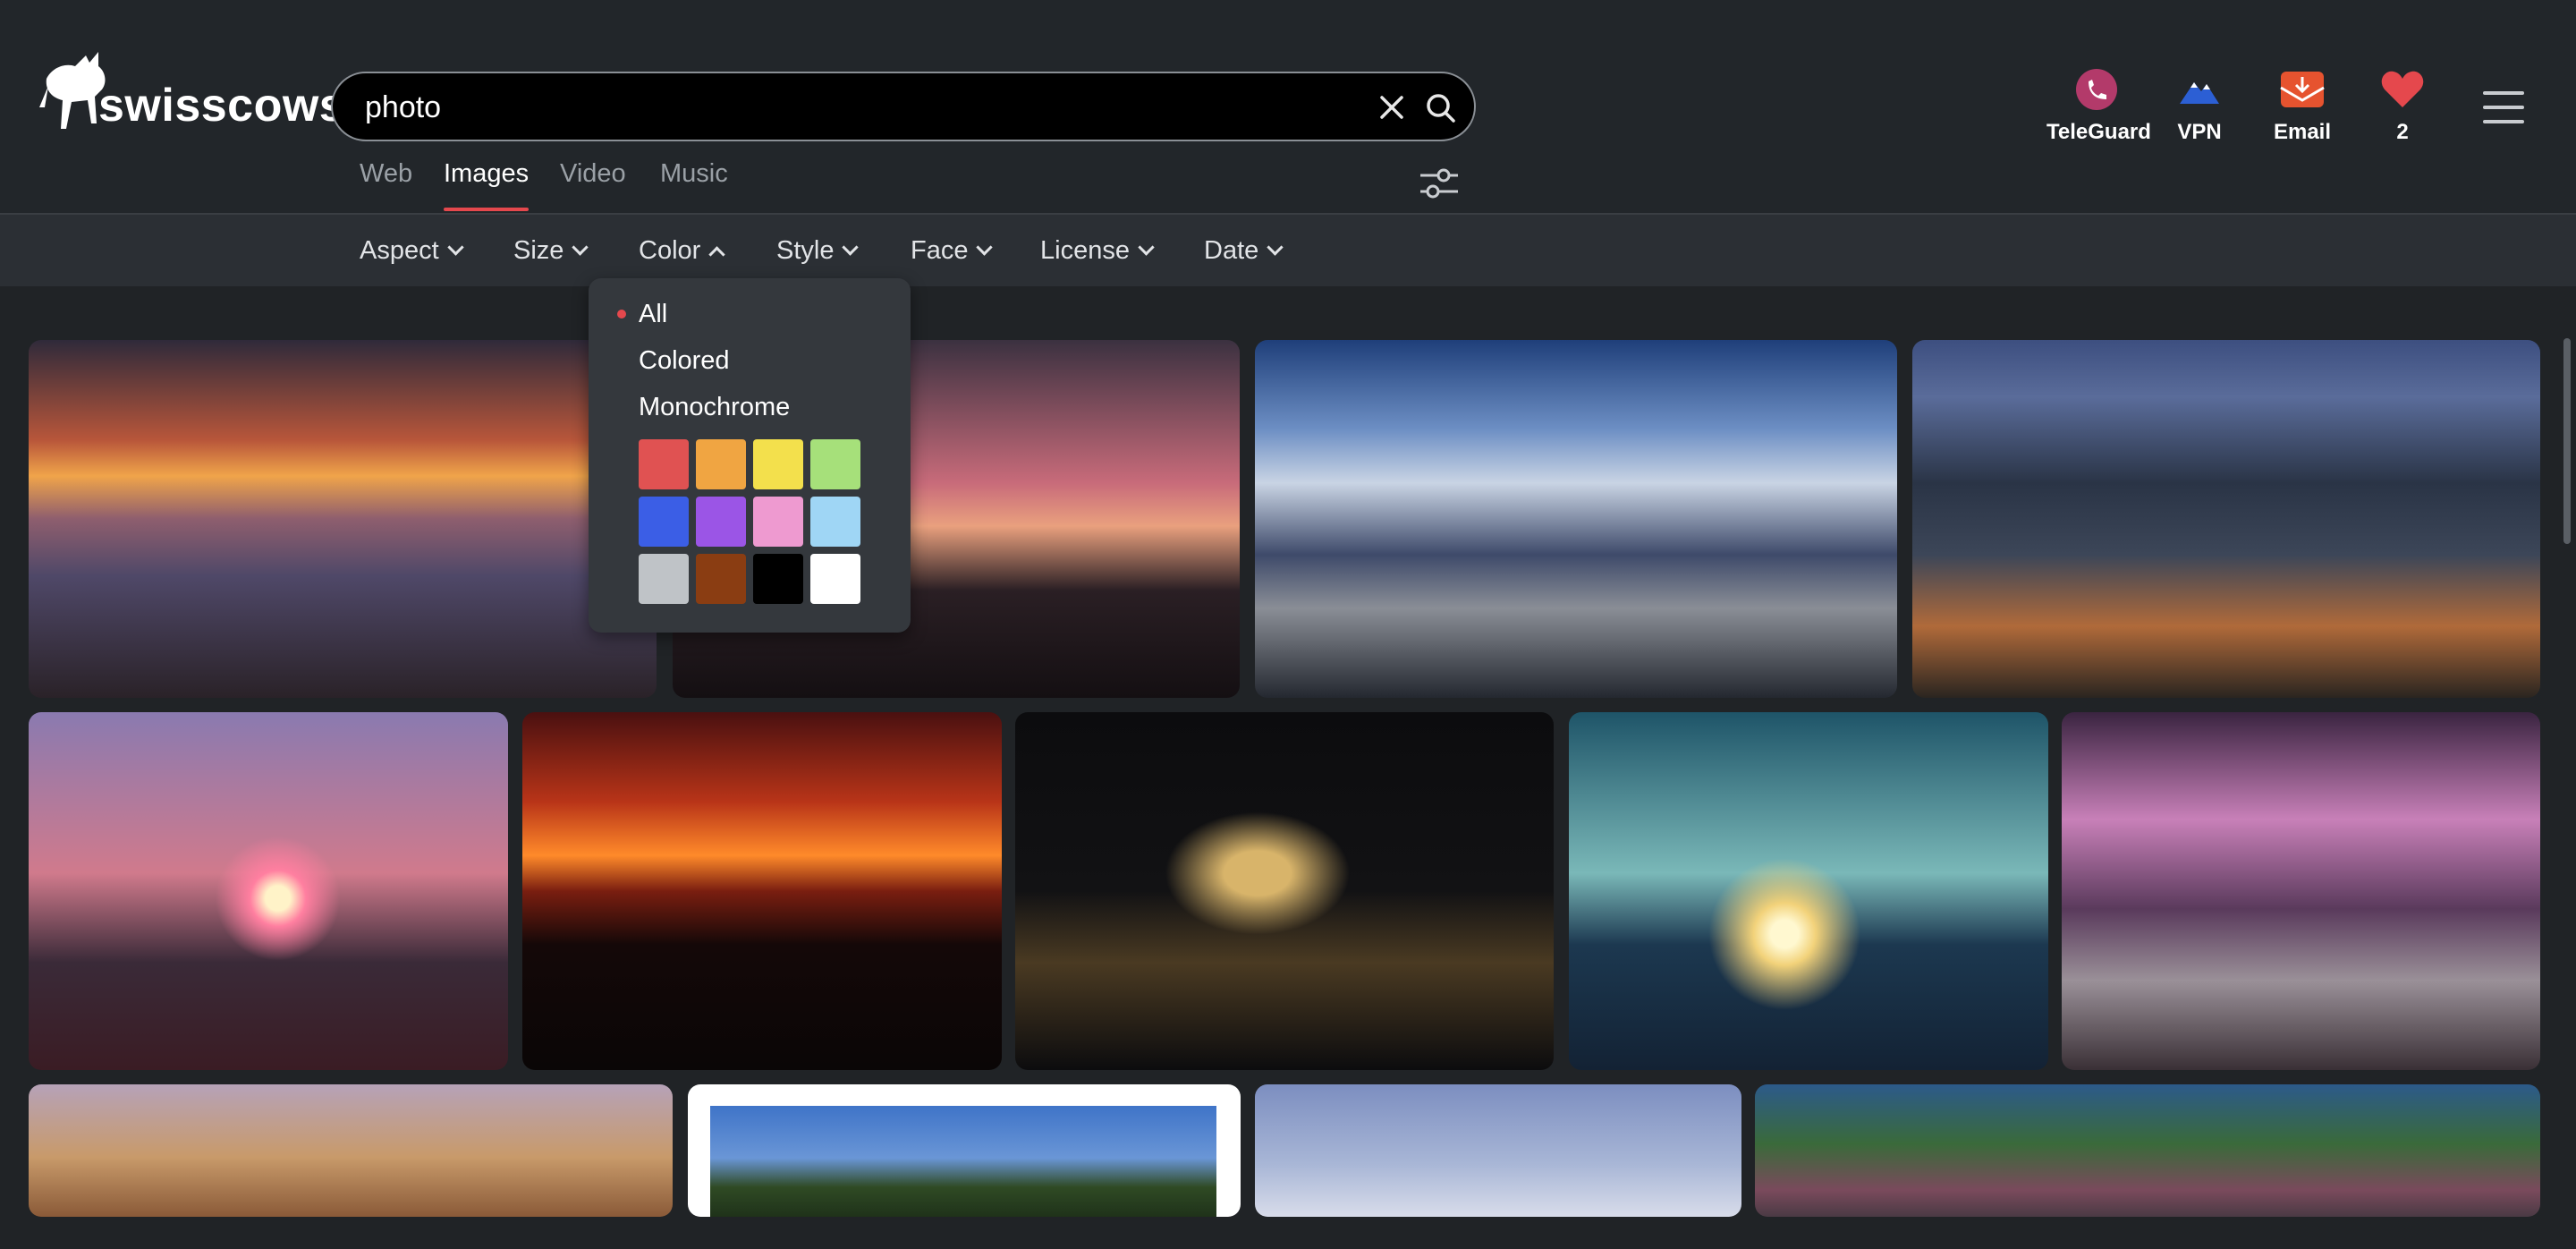 The image size is (2576, 1249). What do you see at coordinates (721, 464) in the screenshot?
I see `swatch-orange` at bounding box center [721, 464].